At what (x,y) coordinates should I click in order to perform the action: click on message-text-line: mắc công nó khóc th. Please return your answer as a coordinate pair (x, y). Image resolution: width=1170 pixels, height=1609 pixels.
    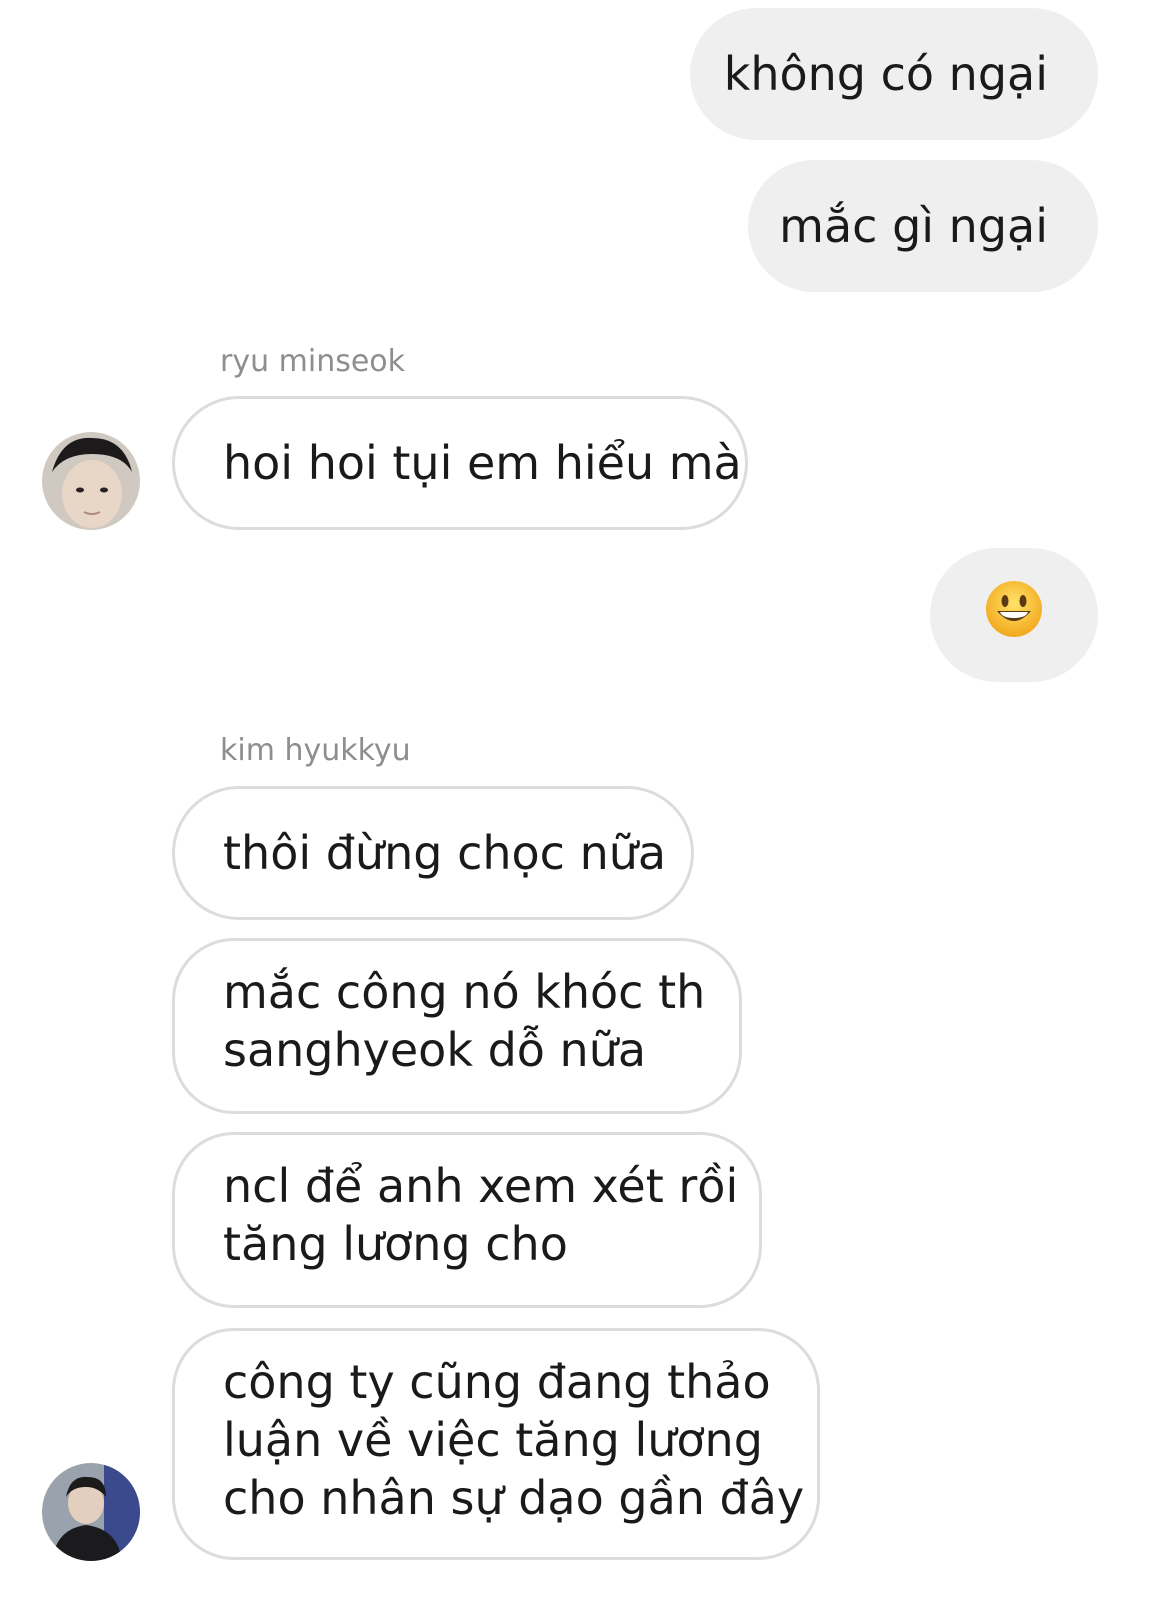
    Looking at the image, I should click on (464, 992).